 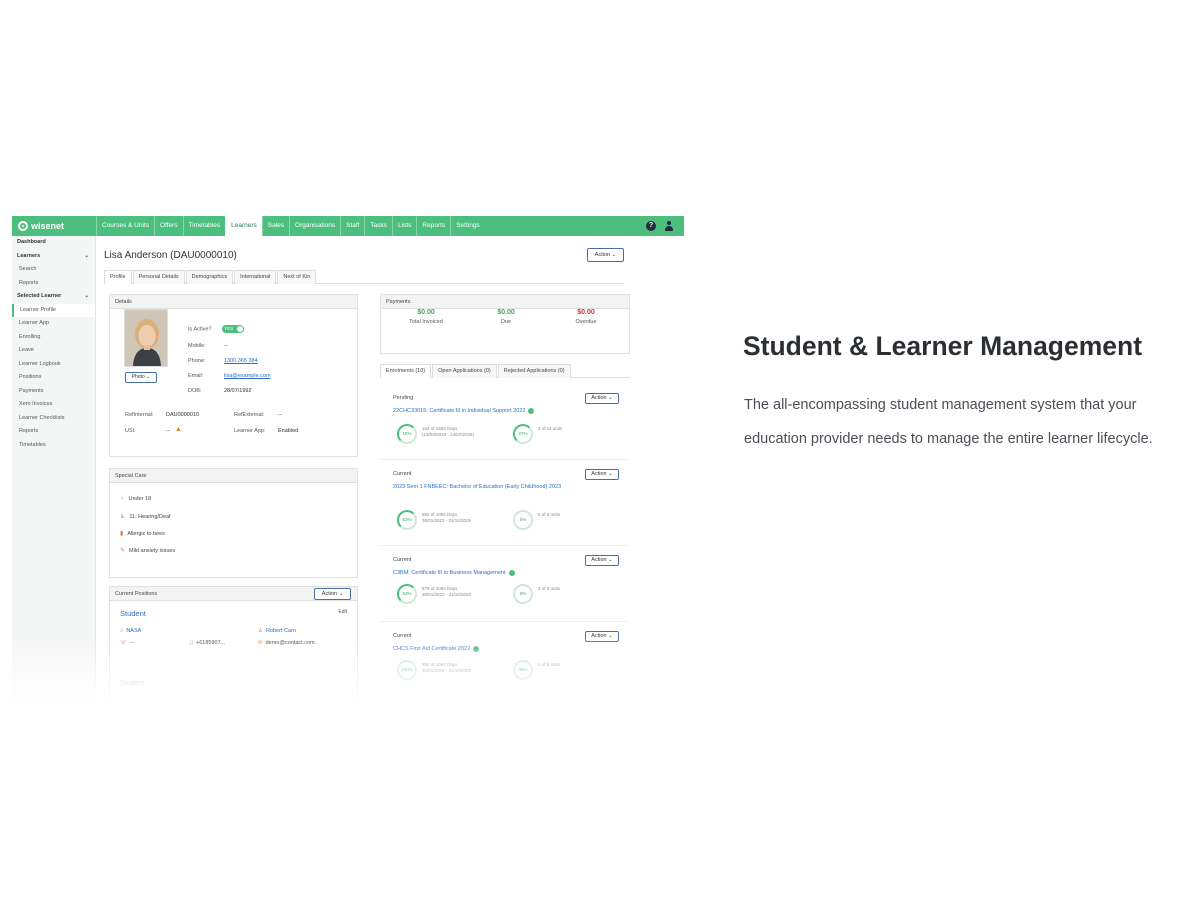 What do you see at coordinates (342, 612) in the screenshot?
I see `position-edit-link: Edit` at bounding box center [342, 612].